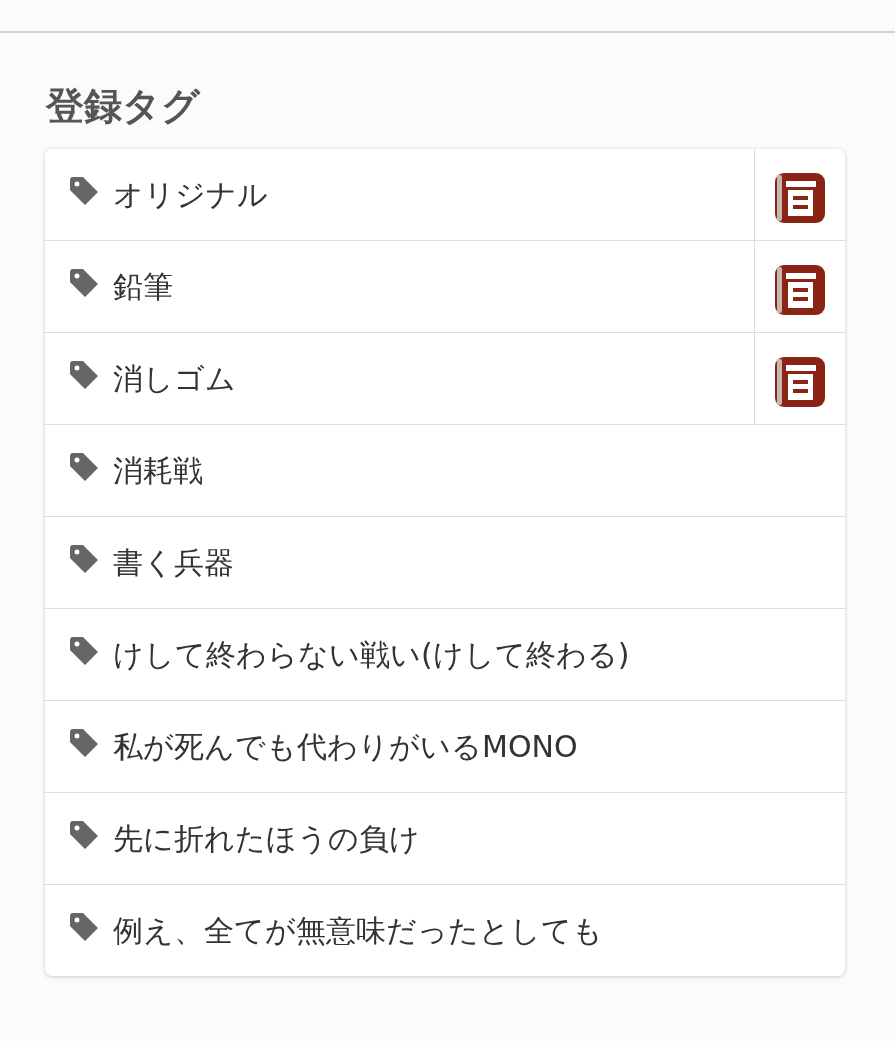 This screenshot has height=1041, width=895. I want to click on tag-link: 消しゴム, so click(174, 378).